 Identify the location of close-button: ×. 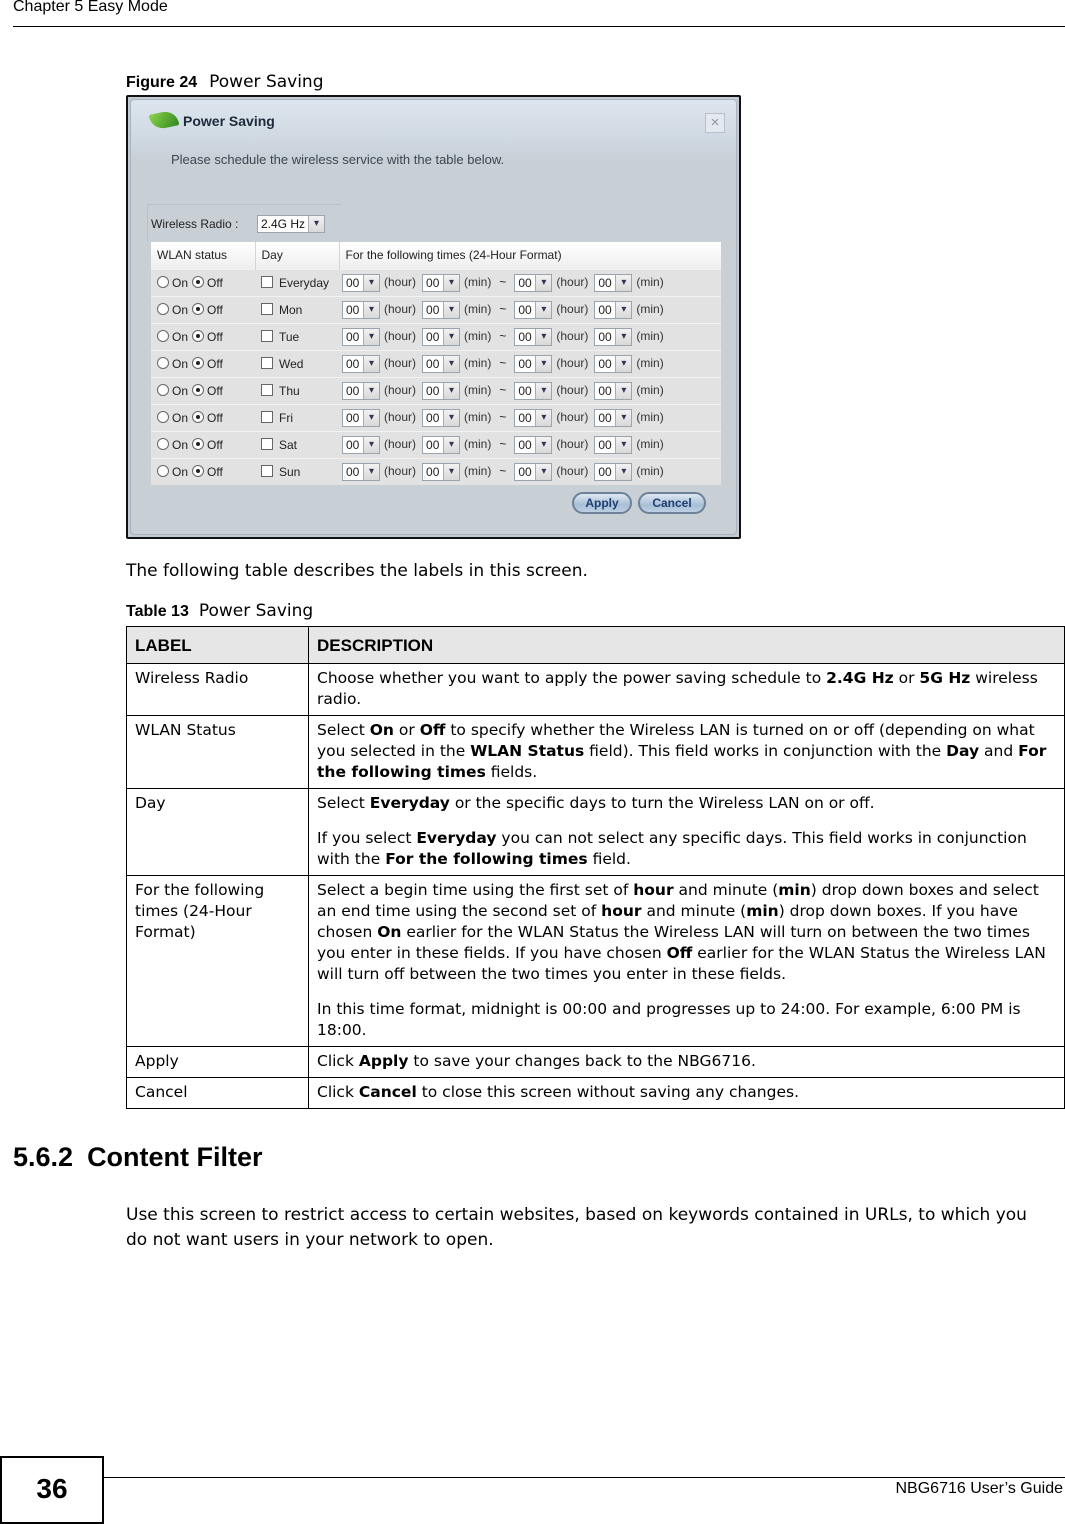
(715, 123).